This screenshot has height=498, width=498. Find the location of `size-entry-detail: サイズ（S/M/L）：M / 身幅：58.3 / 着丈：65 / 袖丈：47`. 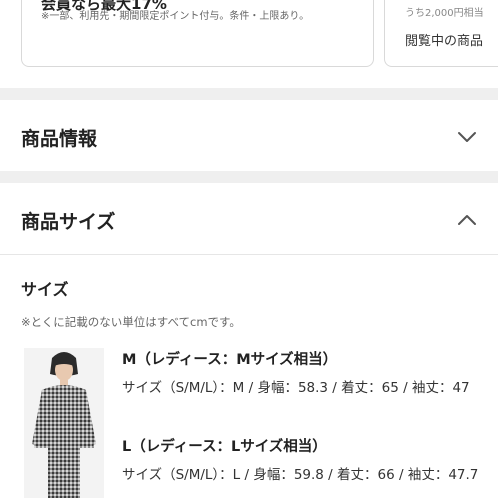

size-entry-detail: サイズ（S/M/L）：M / 身幅：58.3 / 着丈：65 / 袖丈：47 is located at coordinates (296, 388).